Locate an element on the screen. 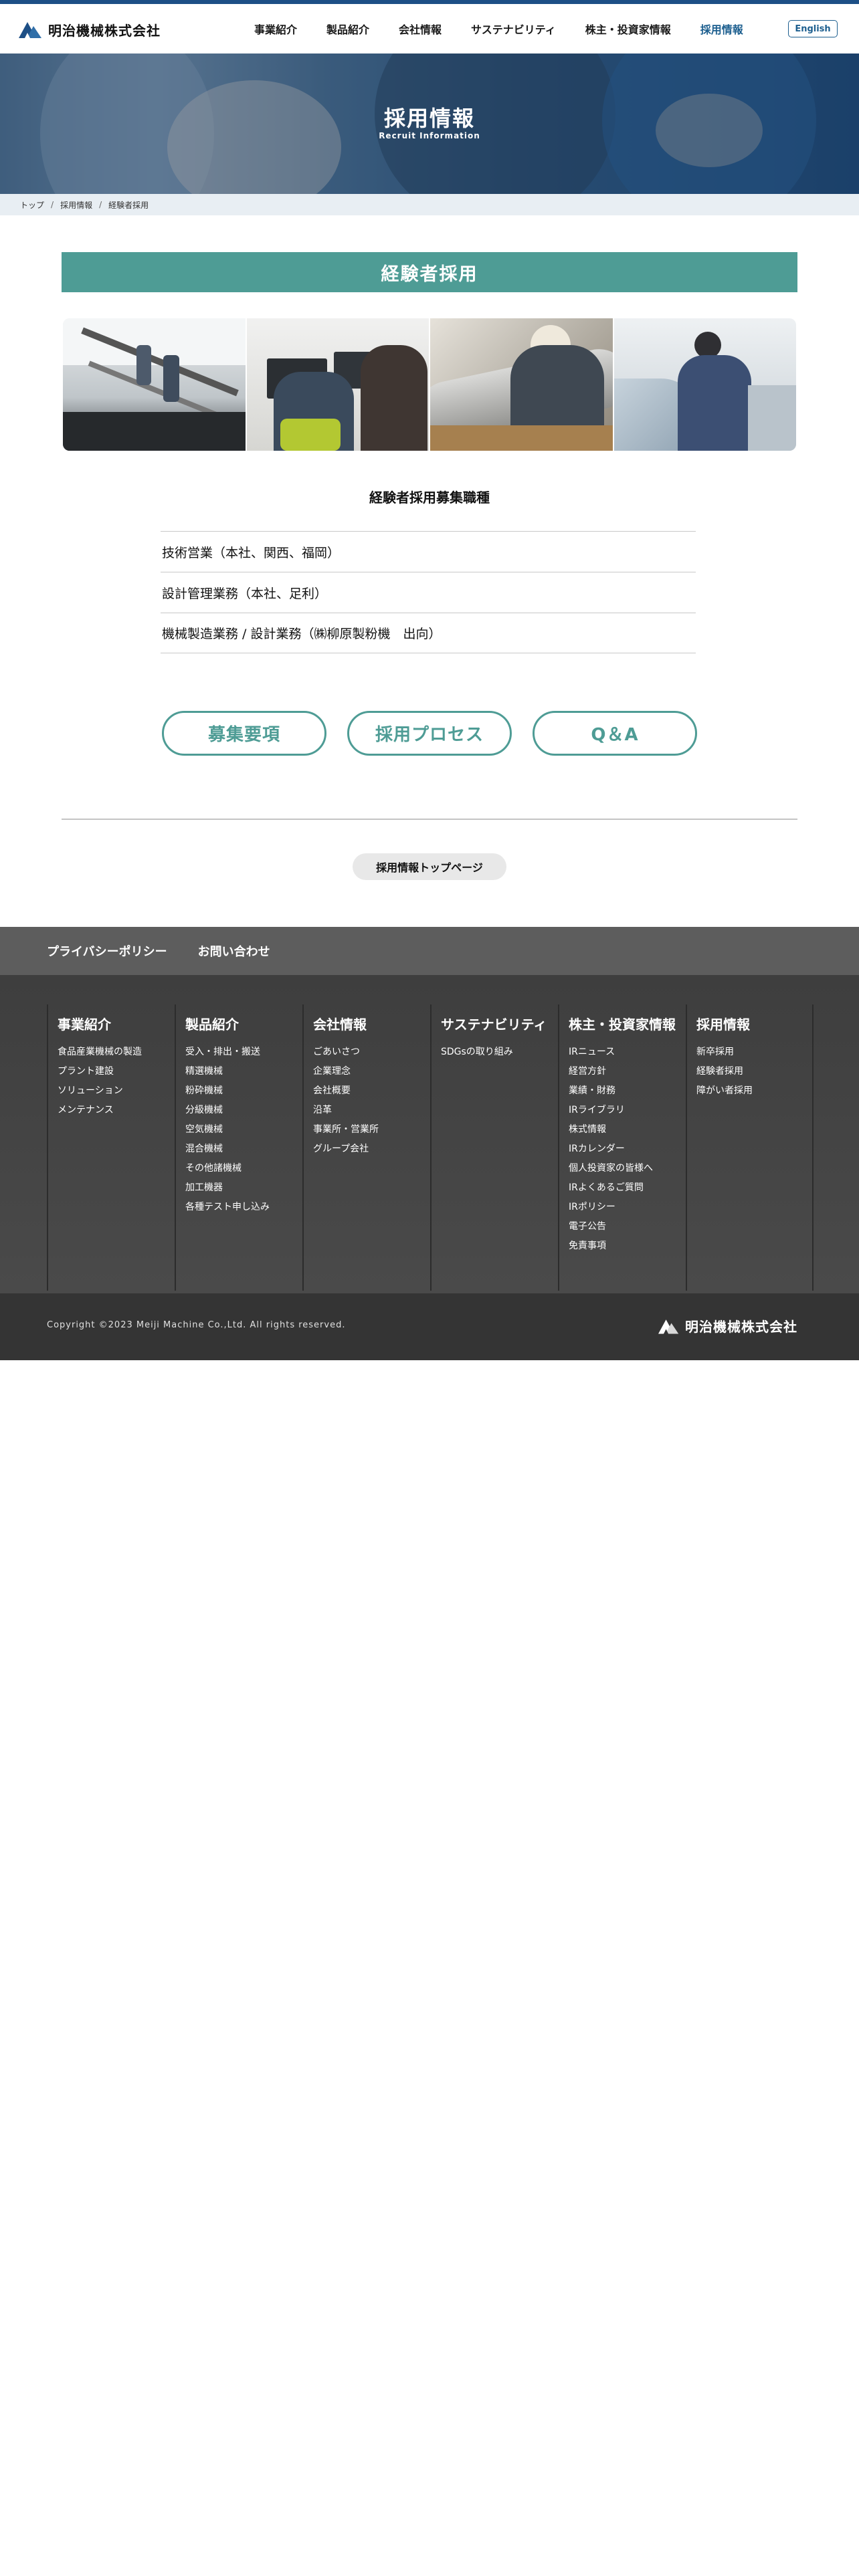 This screenshot has width=859, height=2576. hero-banner: 採用情報 Recruit Information is located at coordinates (429, 124).